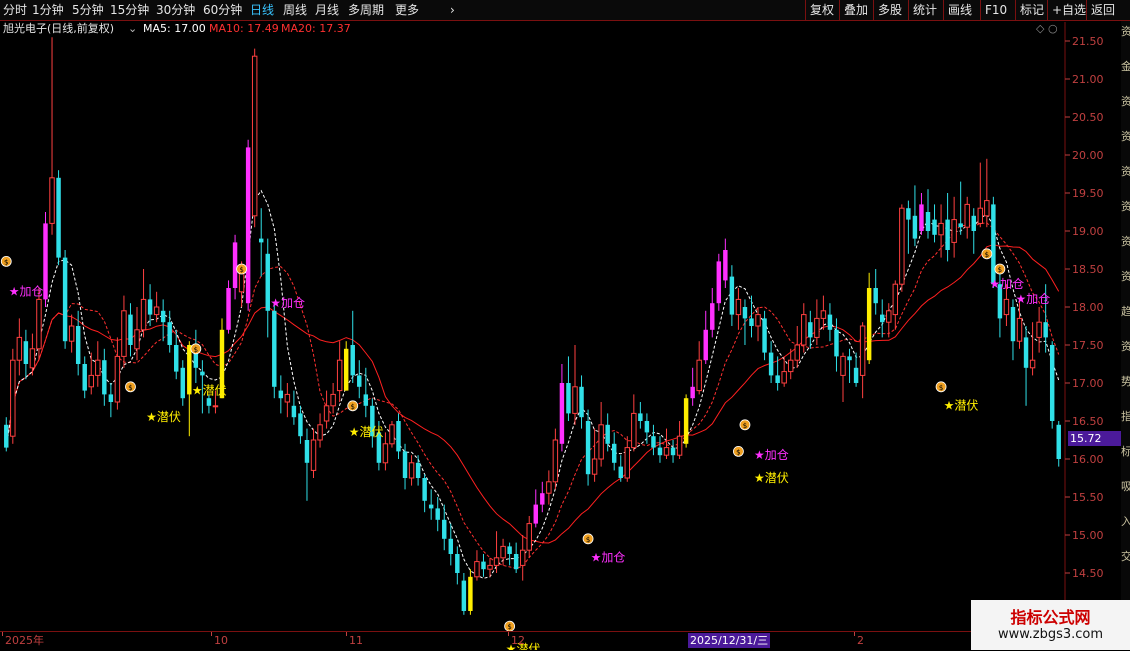  What do you see at coordinates (24, 640) in the screenshot?
I see `date-label: 2025年` at bounding box center [24, 640].